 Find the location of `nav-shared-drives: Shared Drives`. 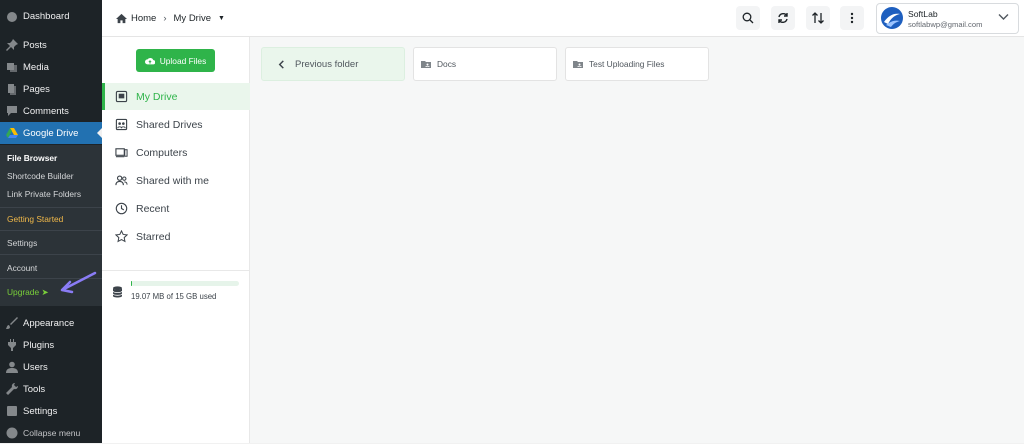

nav-shared-drives: Shared Drives is located at coordinates (175, 124).